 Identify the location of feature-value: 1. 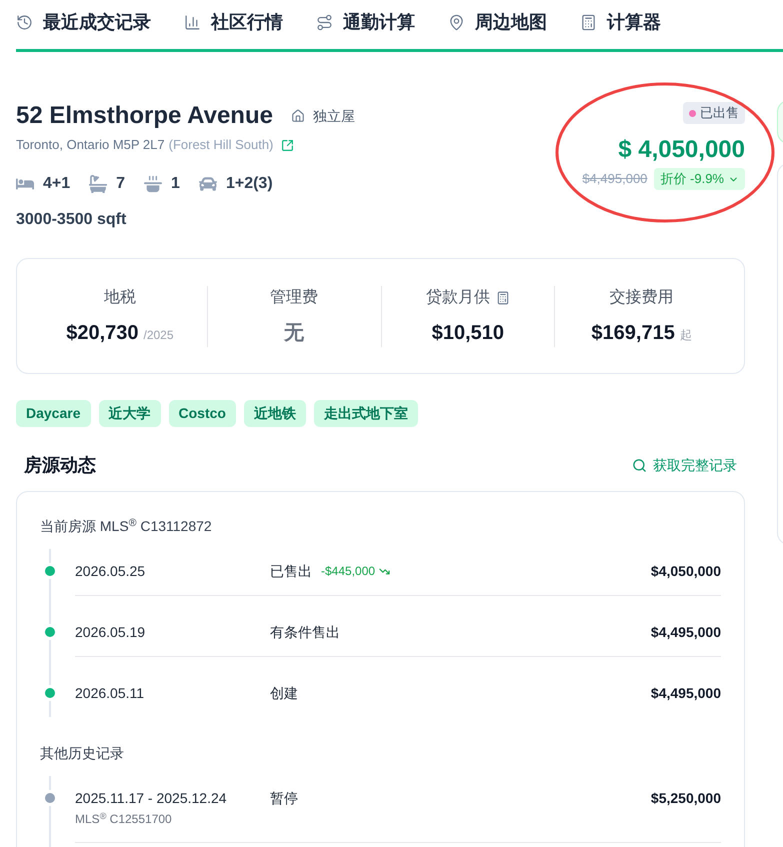
(175, 184).